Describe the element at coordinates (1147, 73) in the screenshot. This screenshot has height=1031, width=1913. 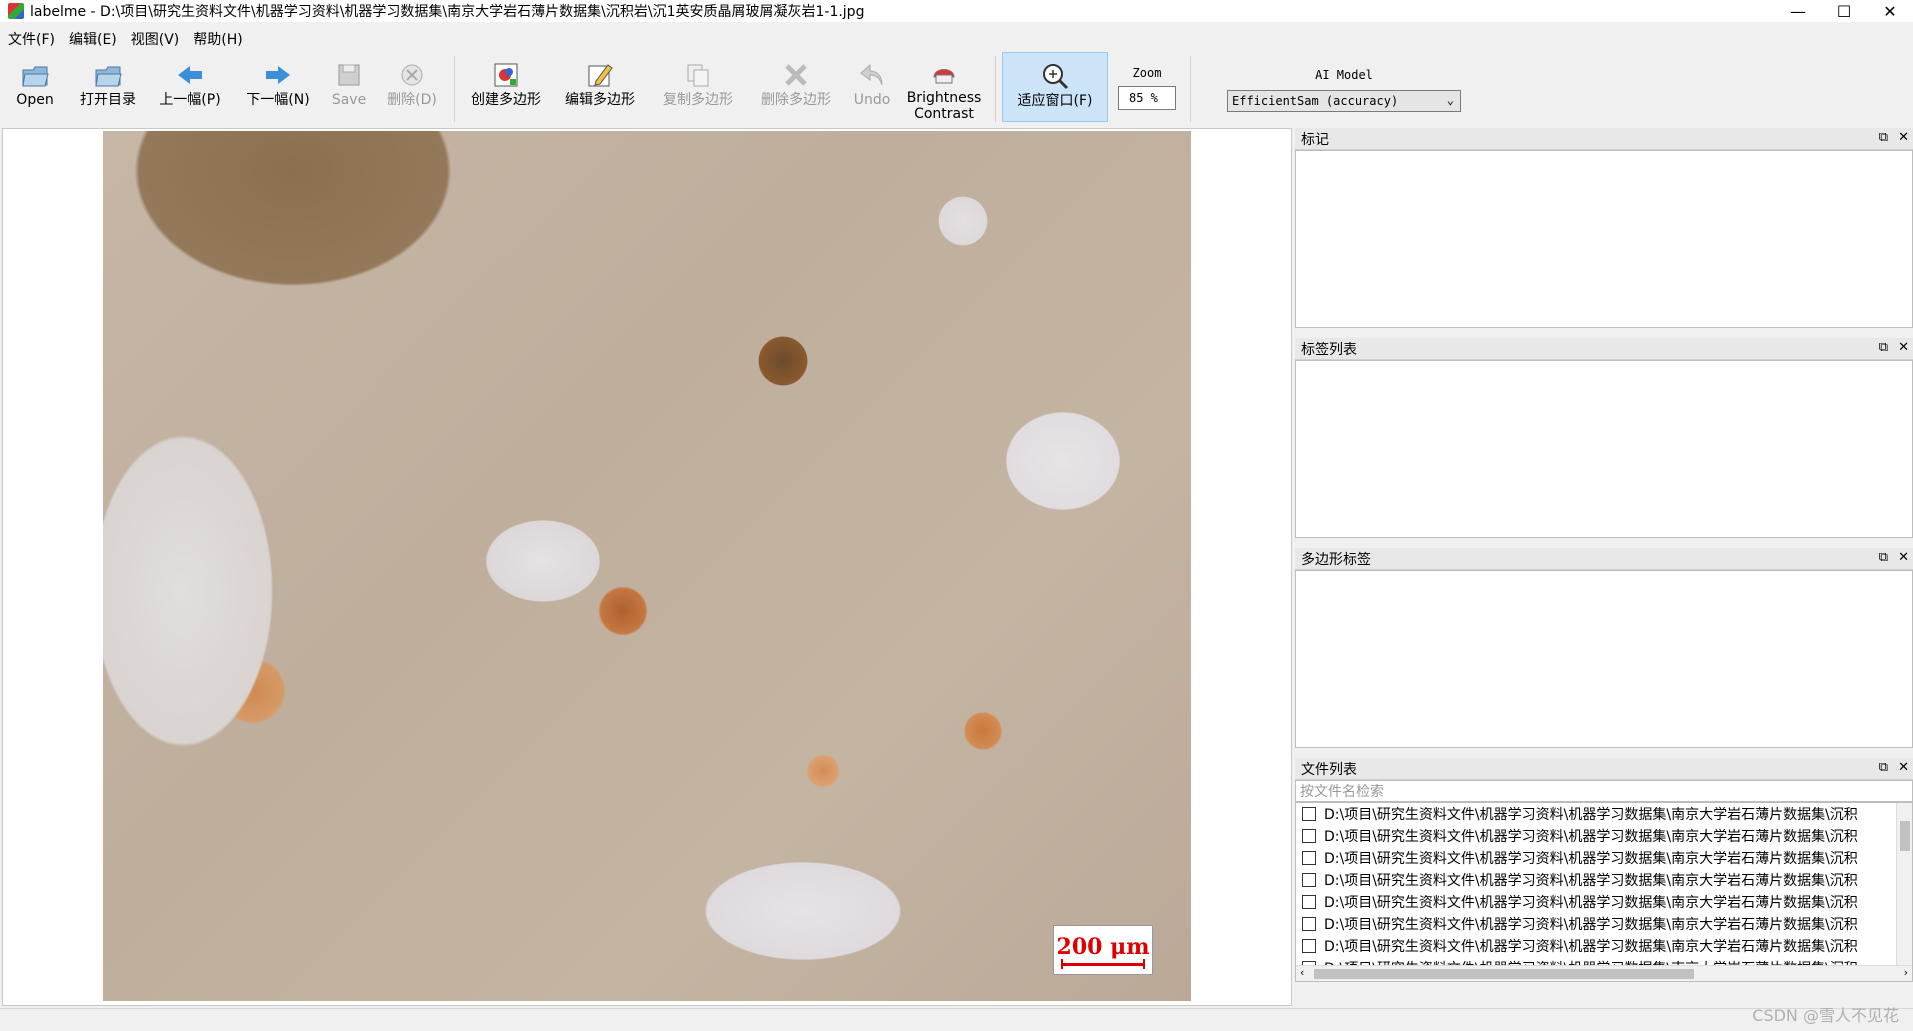
I see `zoom-label: Zoom` at that location.